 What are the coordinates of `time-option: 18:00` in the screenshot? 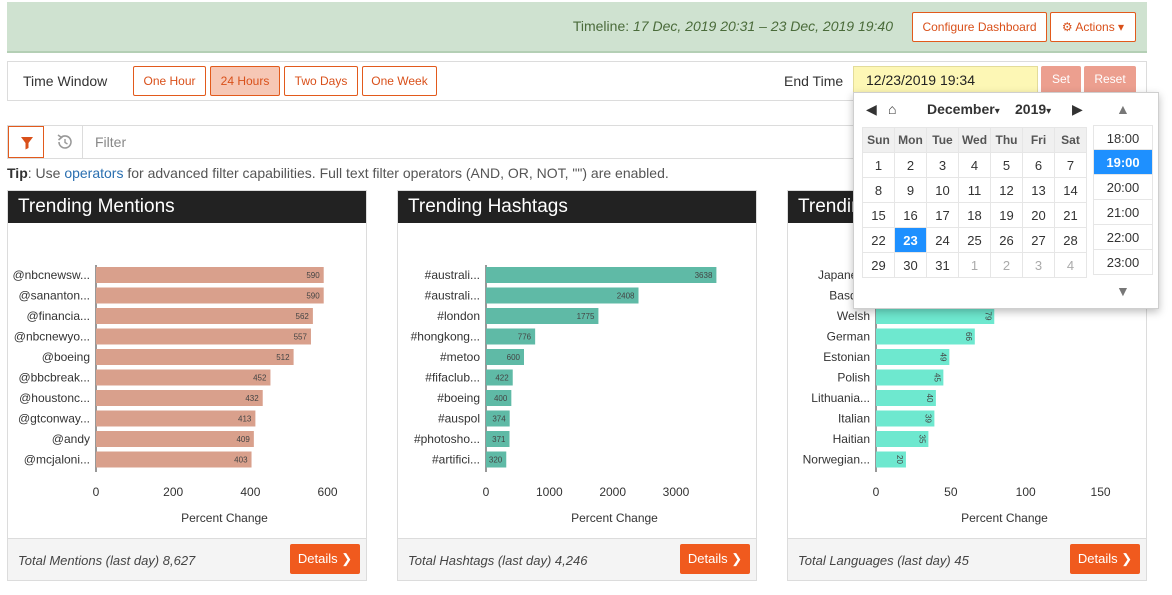 It's located at (1123, 137).